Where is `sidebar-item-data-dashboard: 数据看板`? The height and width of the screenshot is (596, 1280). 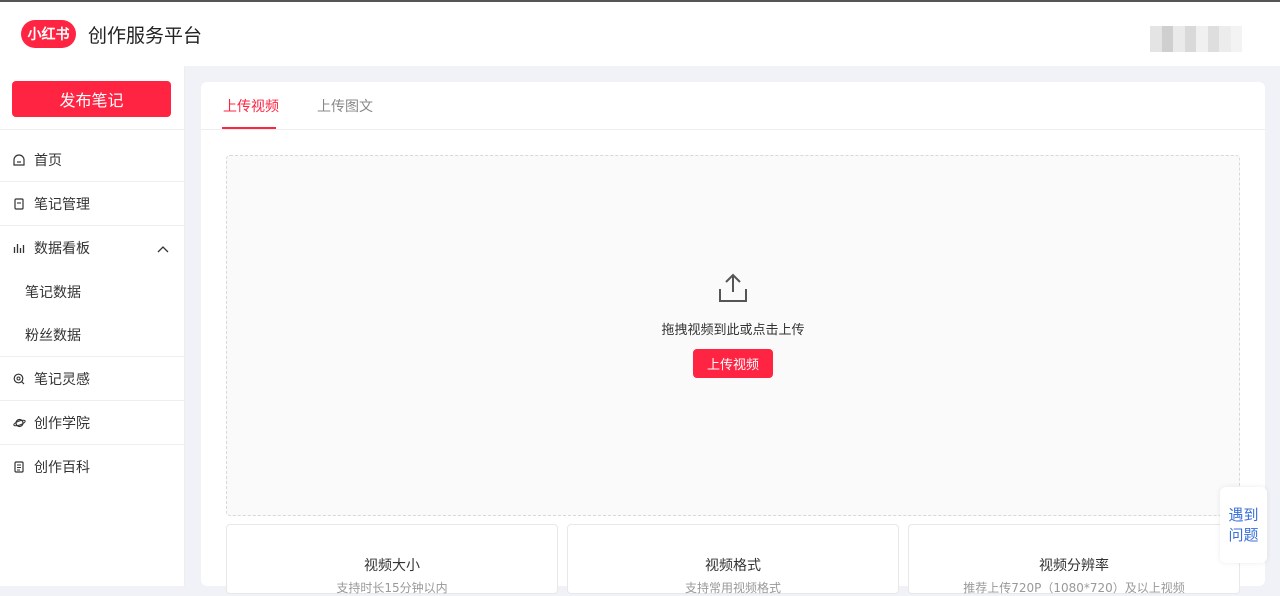 sidebar-item-data-dashboard: 数据看板 is located at coordinates (92, 248).